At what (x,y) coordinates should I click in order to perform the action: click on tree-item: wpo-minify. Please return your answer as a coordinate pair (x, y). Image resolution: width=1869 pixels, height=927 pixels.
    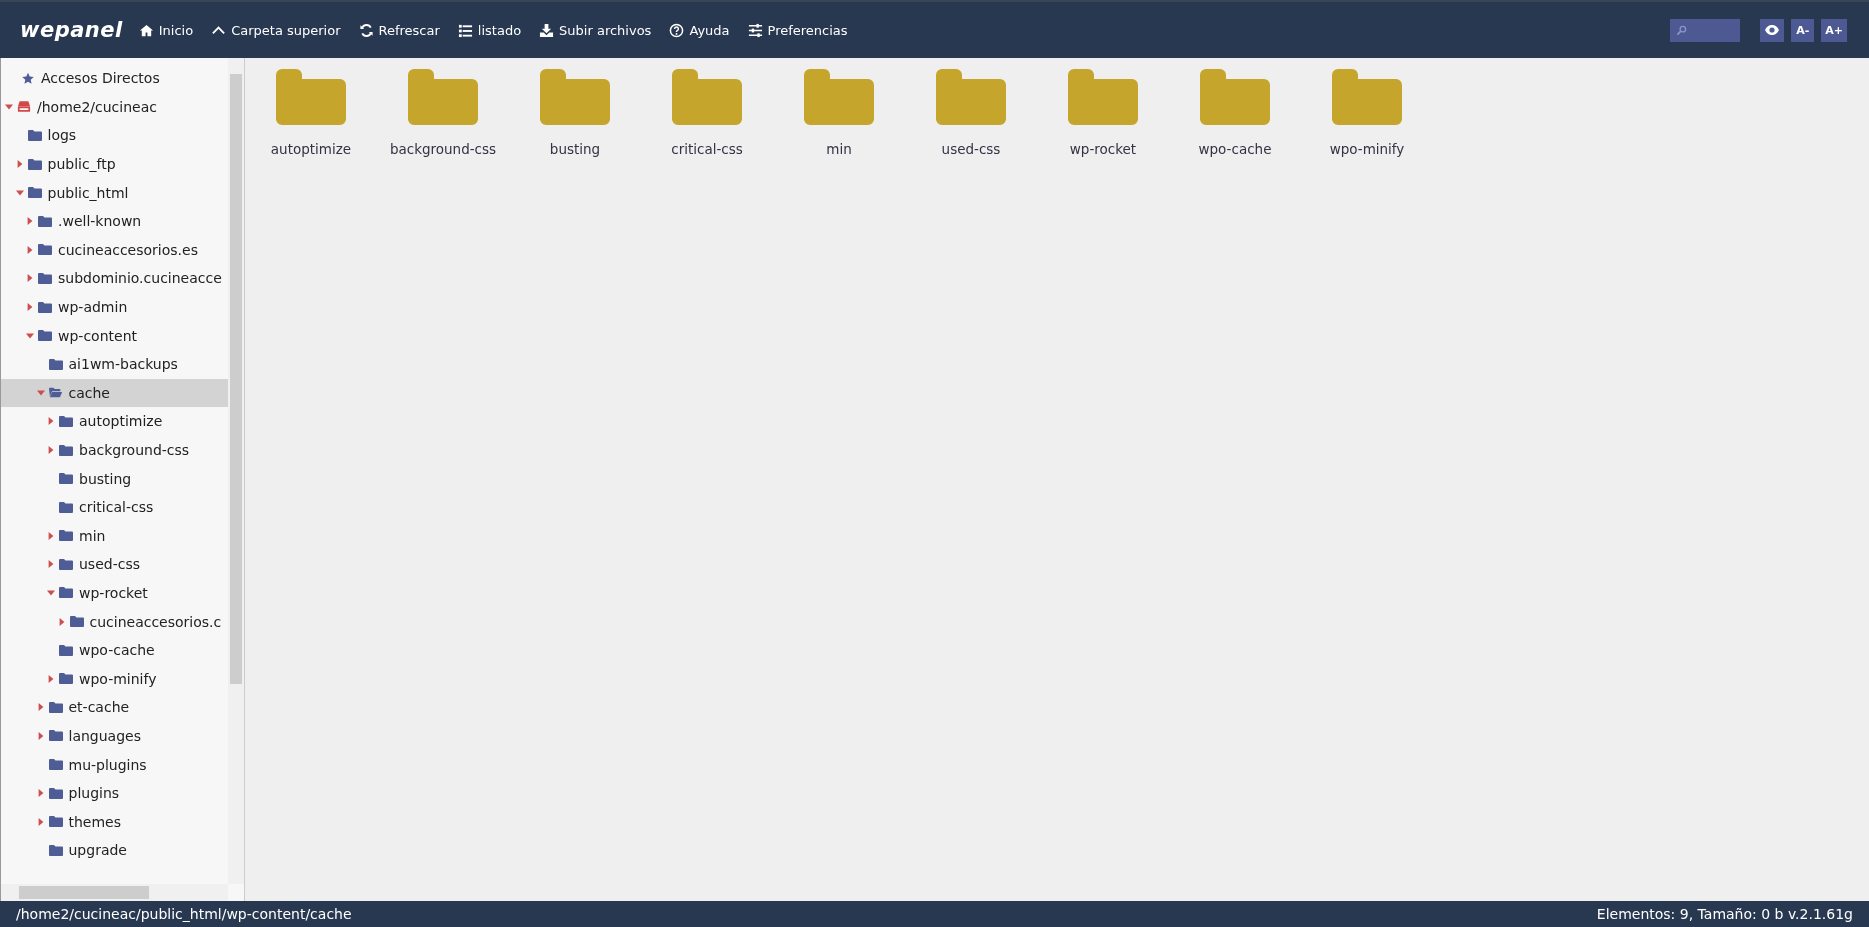
    Looking at the image, I should click on (114, 679).